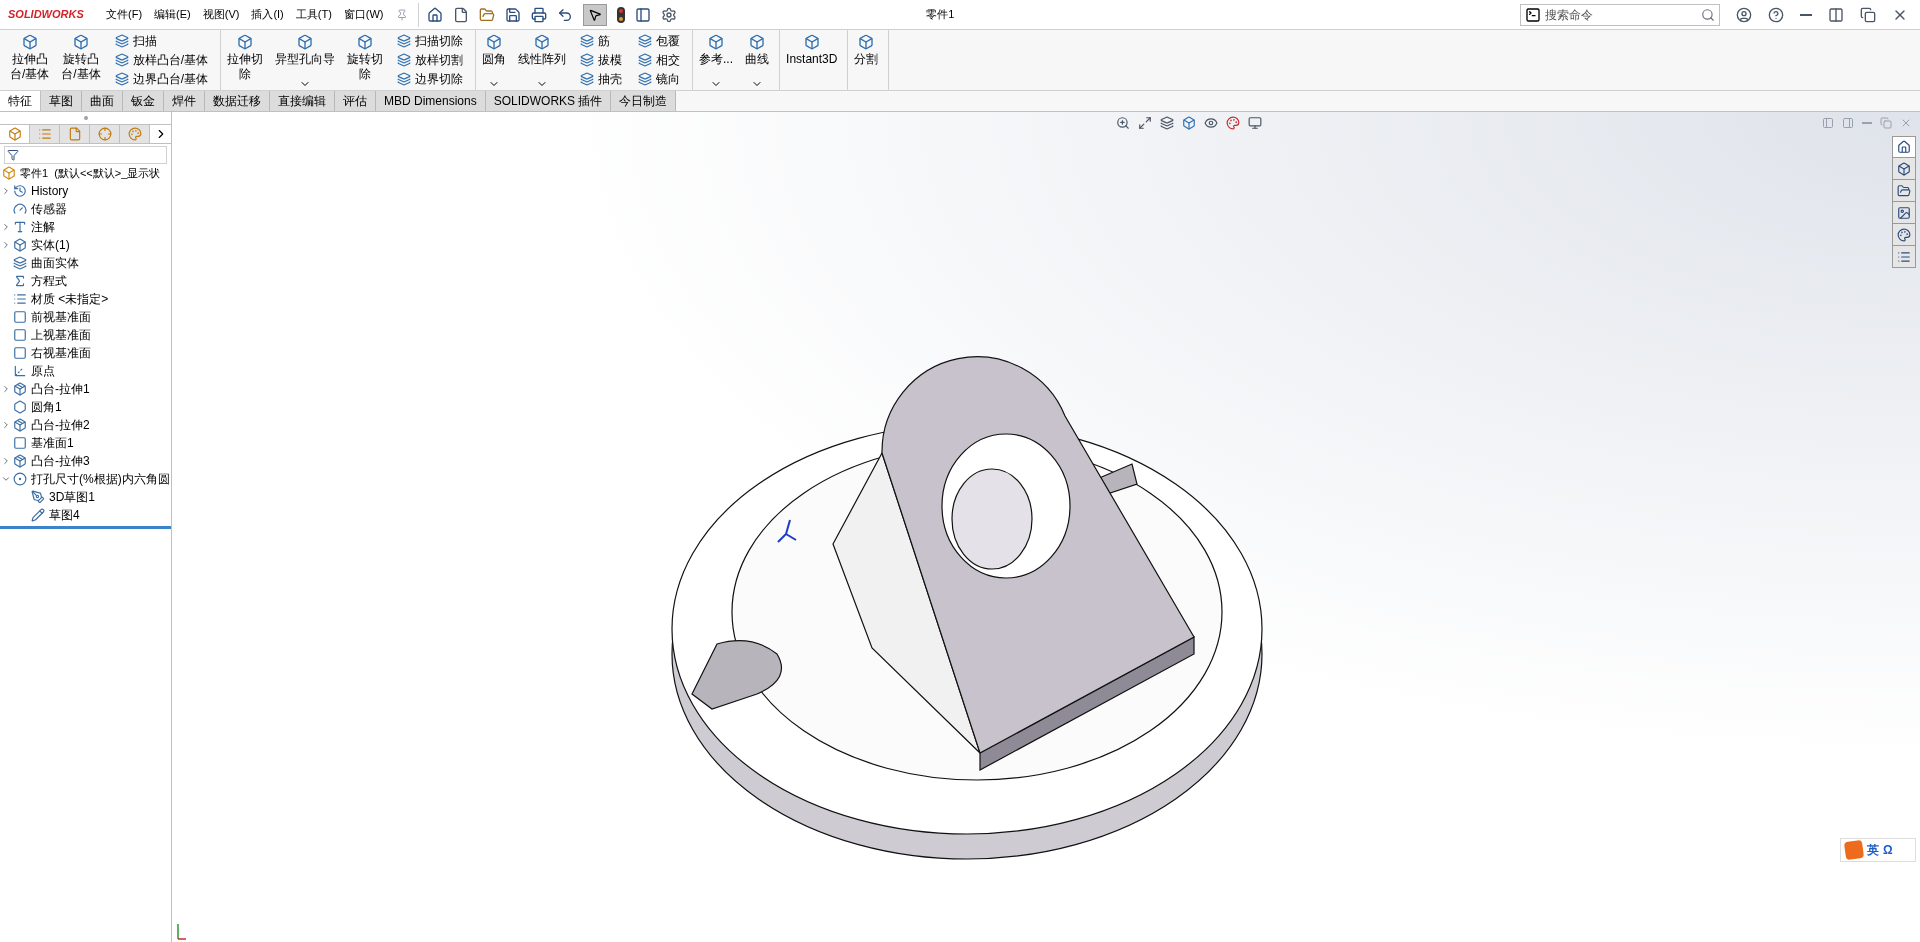  What do you see at coordinates (30, 60) in the screenshot?
I see `ribbon-button: 拉伸凸 台/基体` at bounding box center [30, 60].